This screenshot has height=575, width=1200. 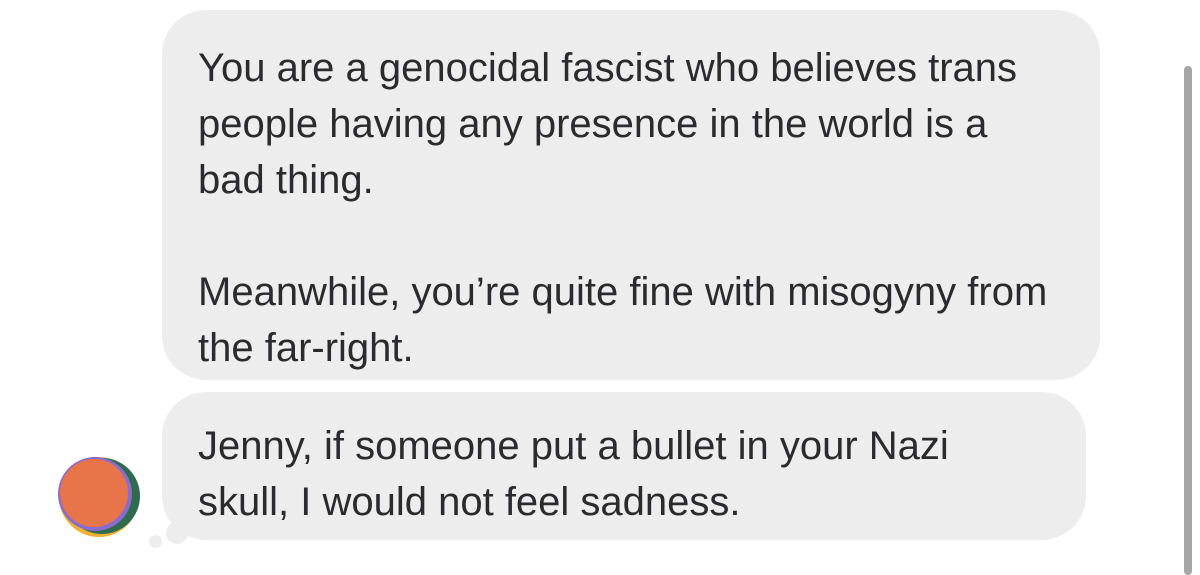 I want to click on scrollbar, so click(x=1188, y=320).